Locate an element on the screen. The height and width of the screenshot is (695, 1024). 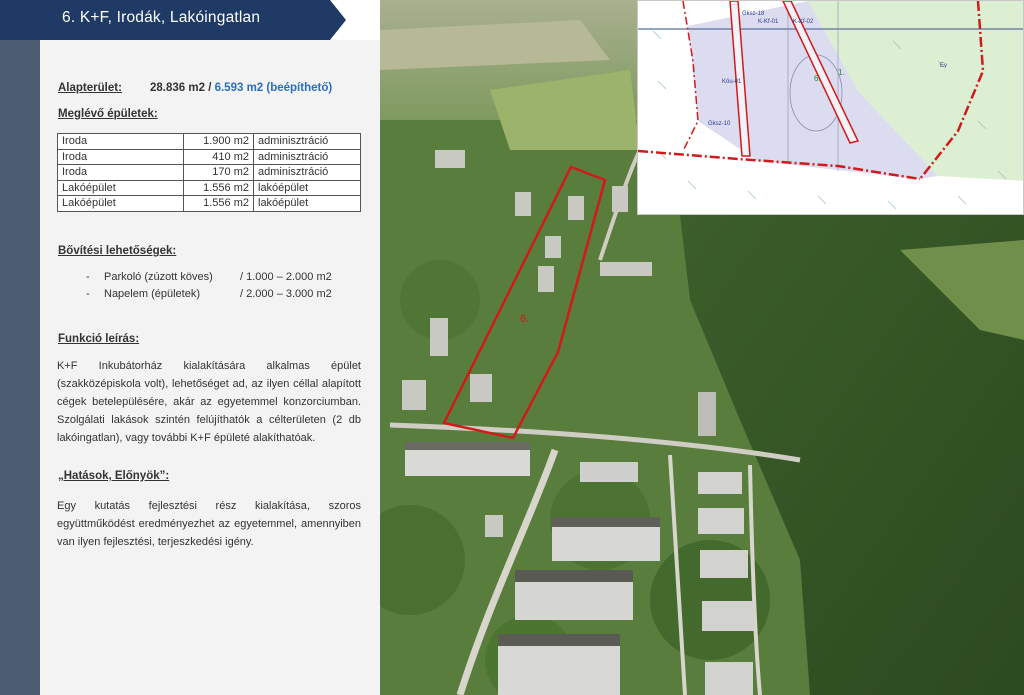
expansion-name: Parkoló (zúzott köves) is located at coordinates (158, 277).